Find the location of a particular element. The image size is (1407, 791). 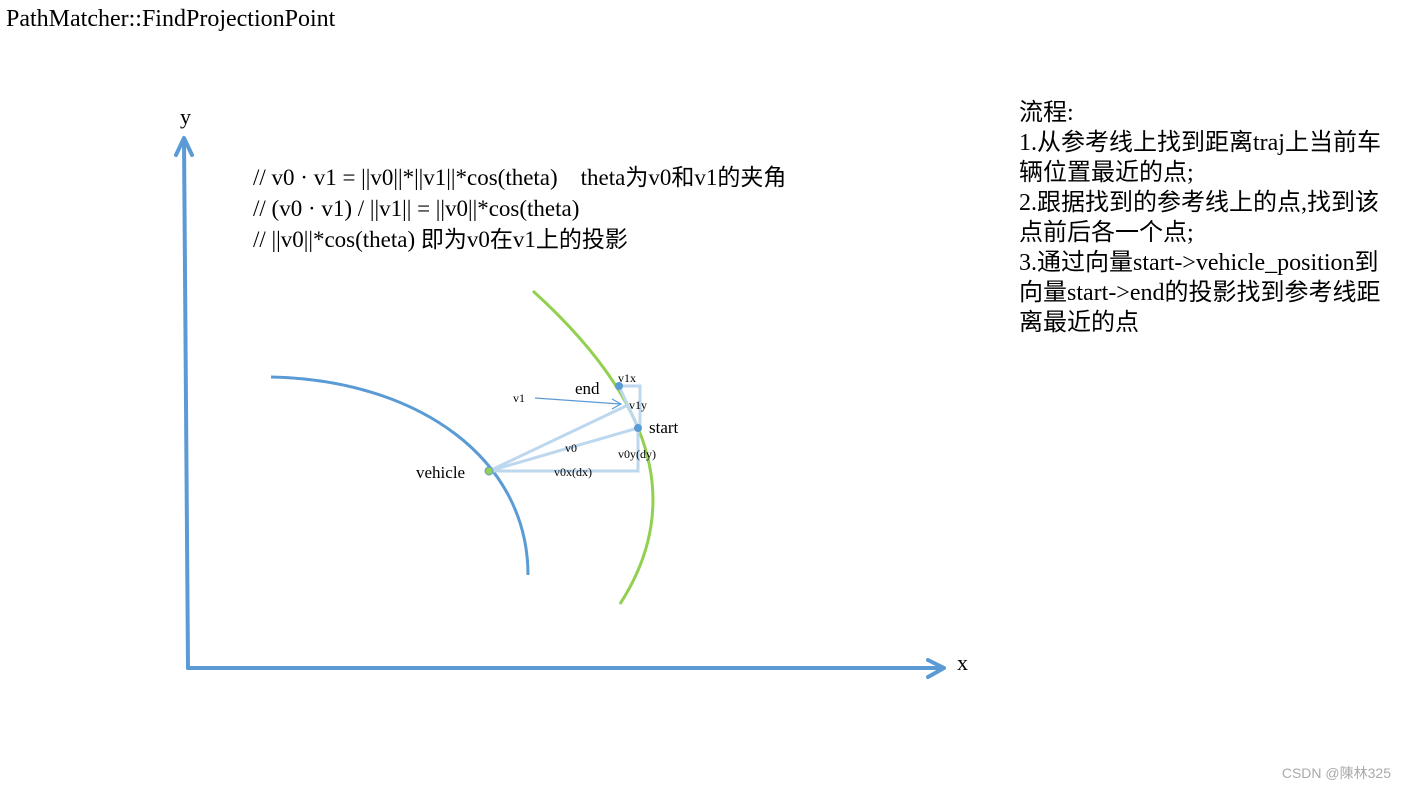

watermark: CSDN @陳林325 is located at coordinates (1336, 773).